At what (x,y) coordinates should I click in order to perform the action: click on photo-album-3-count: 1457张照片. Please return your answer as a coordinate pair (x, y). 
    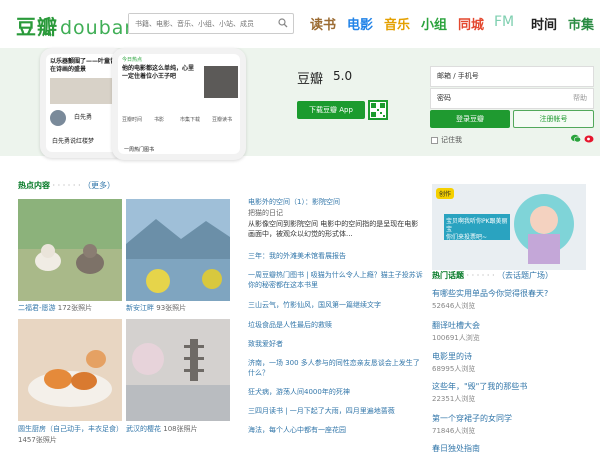
    Looking at the image, I should click on (37, 440).